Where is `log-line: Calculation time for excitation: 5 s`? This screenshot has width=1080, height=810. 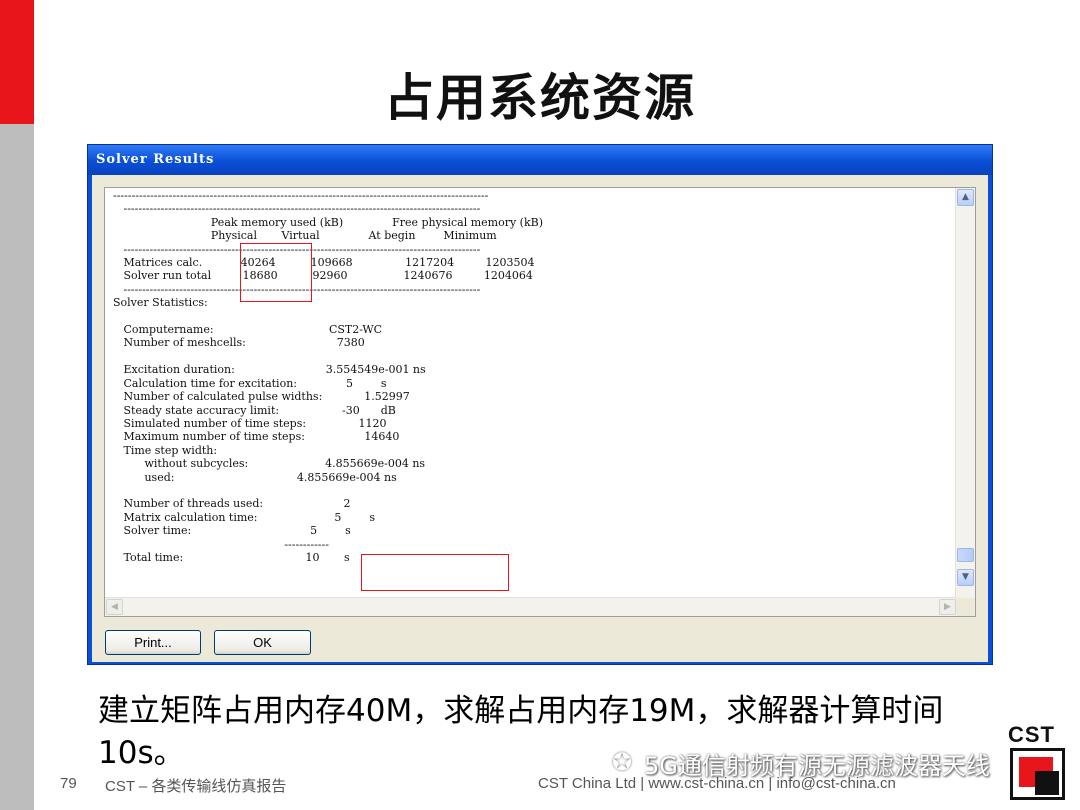
log-line: Calculation time for excitation: 5 s is located at coordinates (250, 383).